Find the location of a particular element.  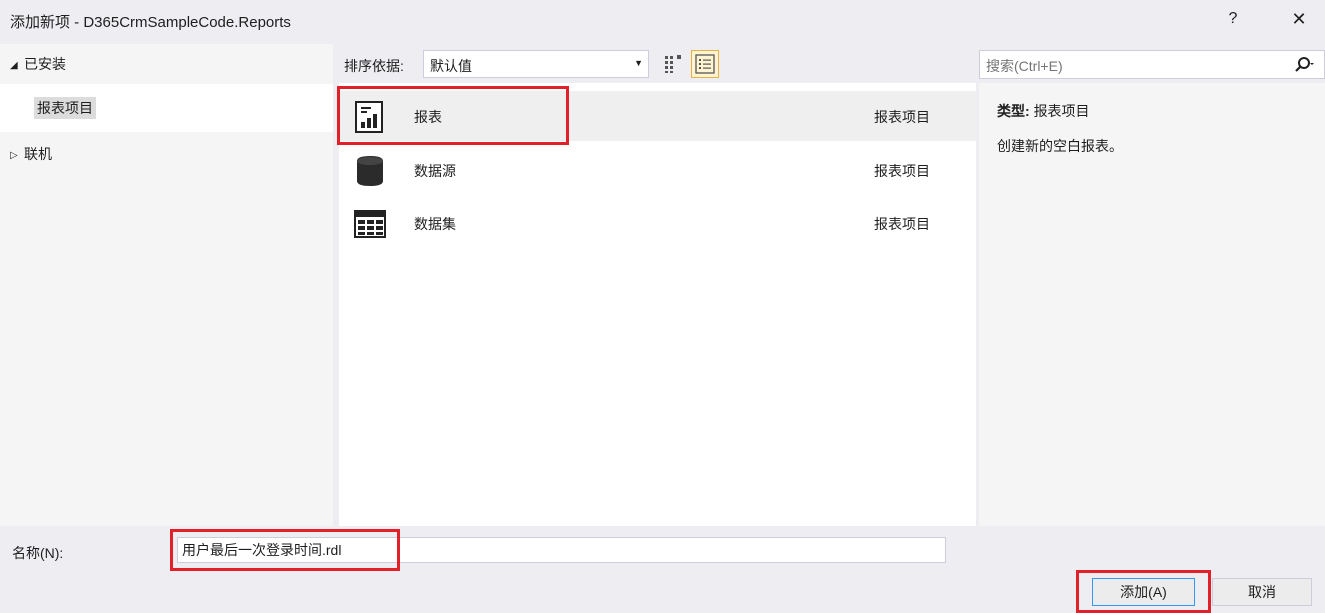

list-item-name: 数据集 is located at coordinates (435, 224).